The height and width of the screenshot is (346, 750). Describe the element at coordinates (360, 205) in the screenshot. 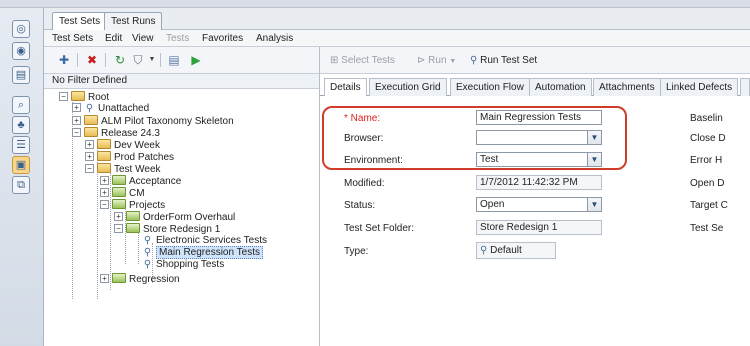

I see `status-label: Status:` at that location.